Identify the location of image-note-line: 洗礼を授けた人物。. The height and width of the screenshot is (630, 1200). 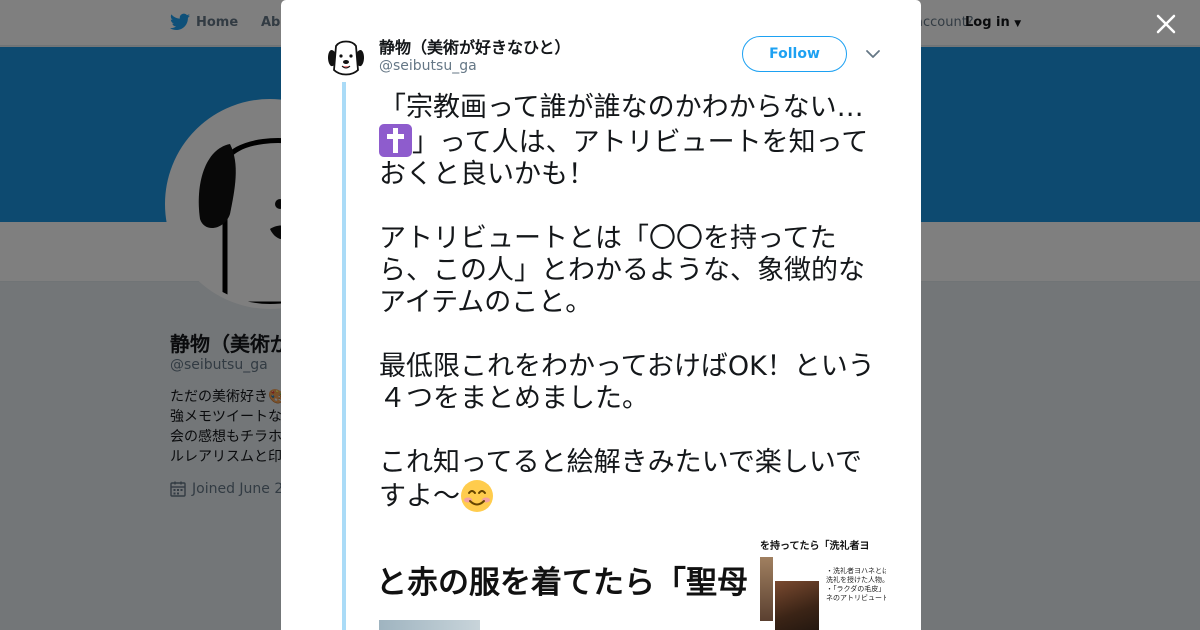
(856, 580).